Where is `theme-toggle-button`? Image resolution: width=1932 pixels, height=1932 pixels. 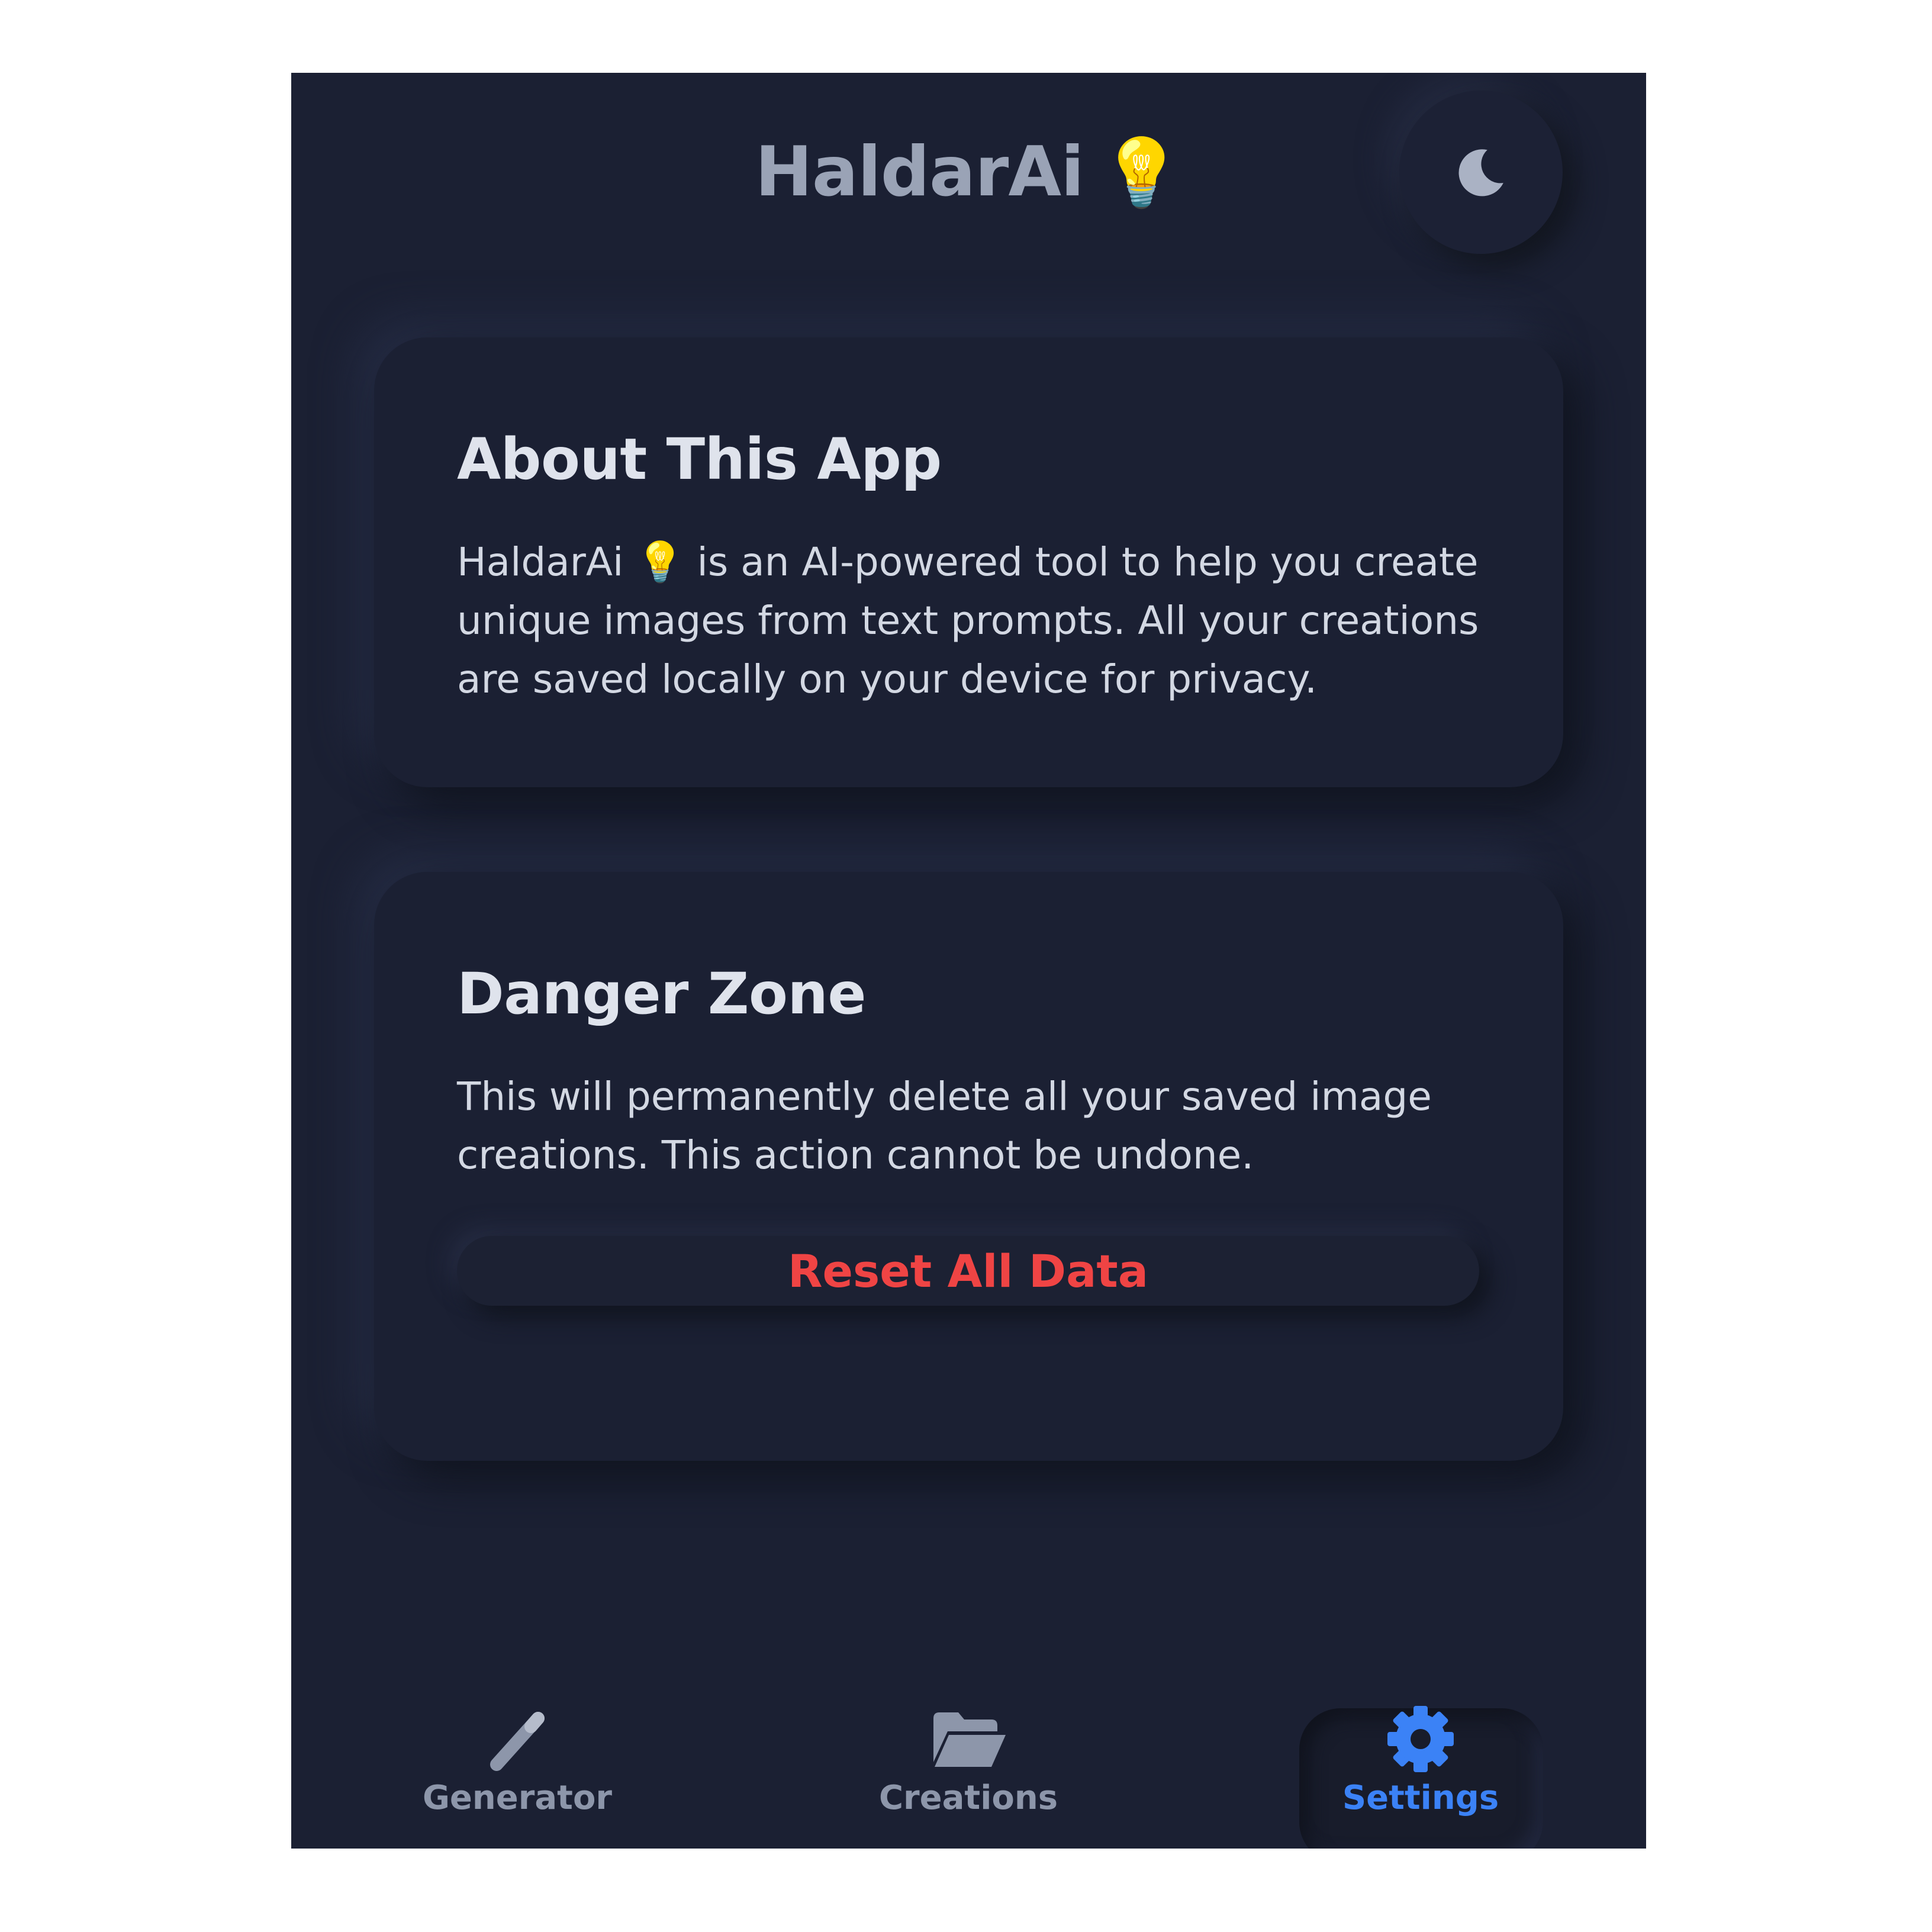 theme-toggle-button is located at coordinates (1481, 172).